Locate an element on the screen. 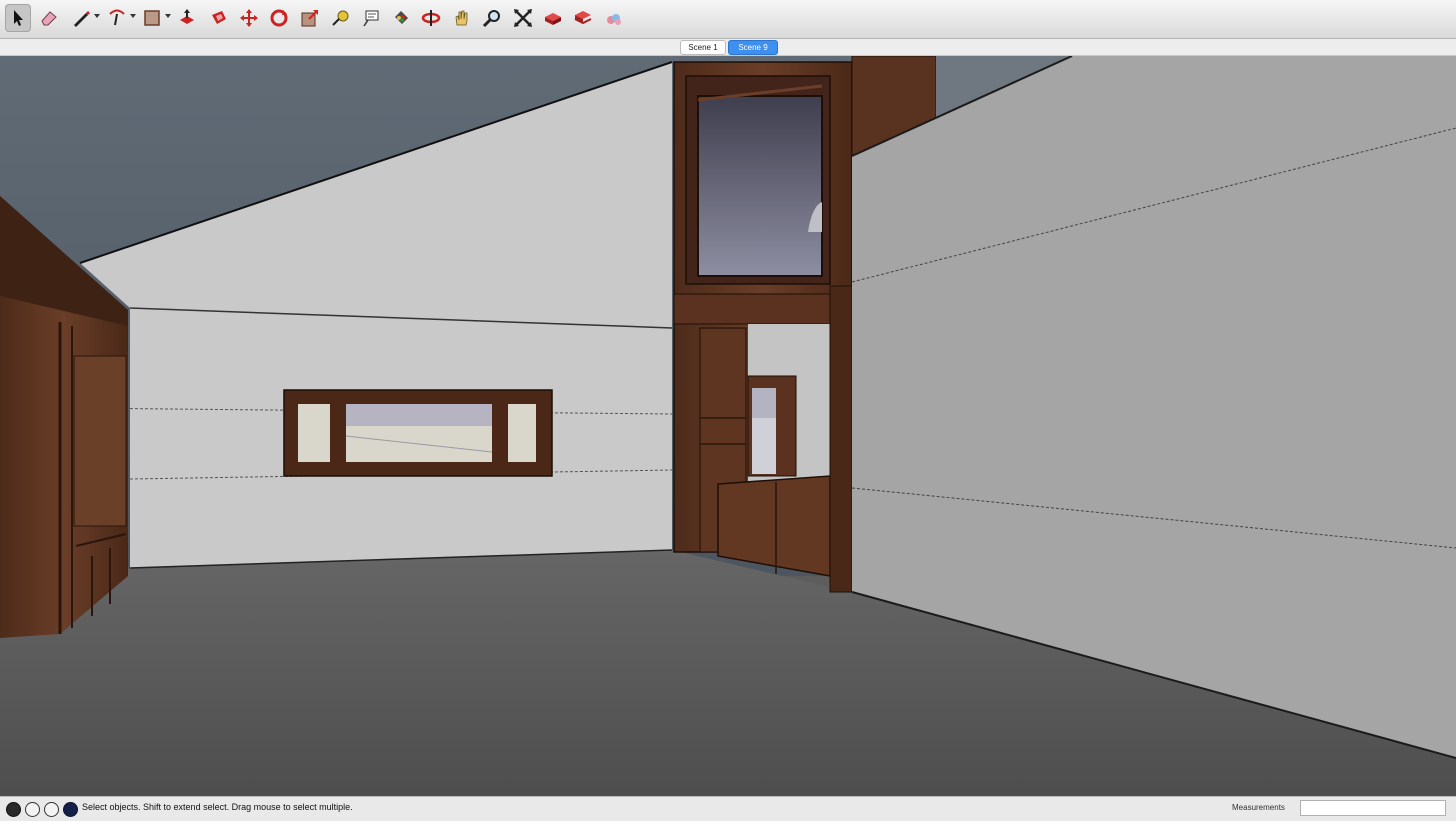 Image resolution: width=1456 pixels, height=821 pixels. text-tool-button is located at coordinates (371, 18).